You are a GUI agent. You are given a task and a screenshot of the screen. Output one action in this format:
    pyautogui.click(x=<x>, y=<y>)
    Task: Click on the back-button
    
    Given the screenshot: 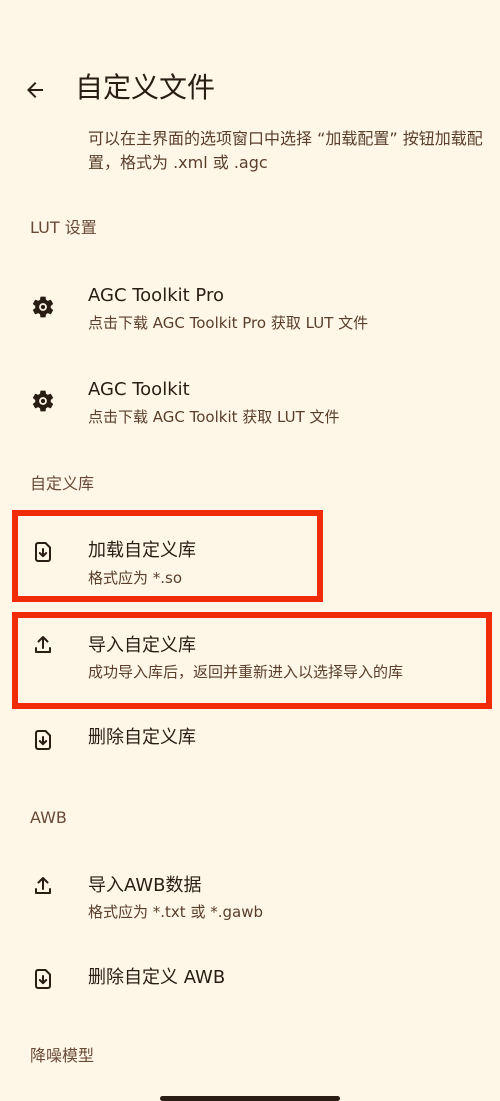 What is the action you would take?
    pyautogui.click(x=35, y=90)
    